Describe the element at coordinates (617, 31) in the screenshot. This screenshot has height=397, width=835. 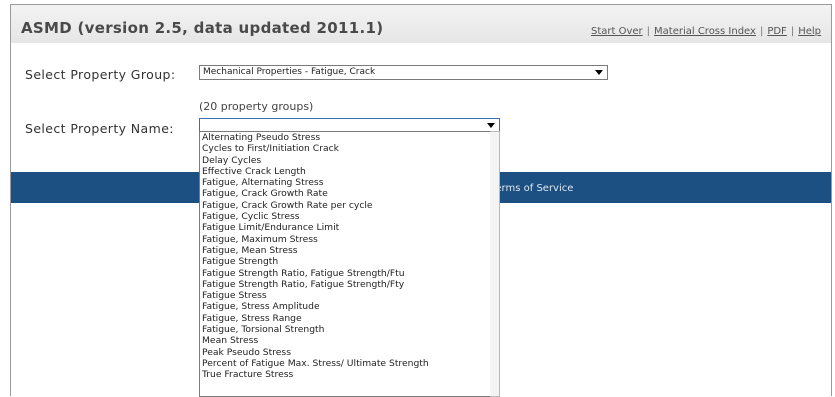
I see `start-over-link: Start Over` at that location.